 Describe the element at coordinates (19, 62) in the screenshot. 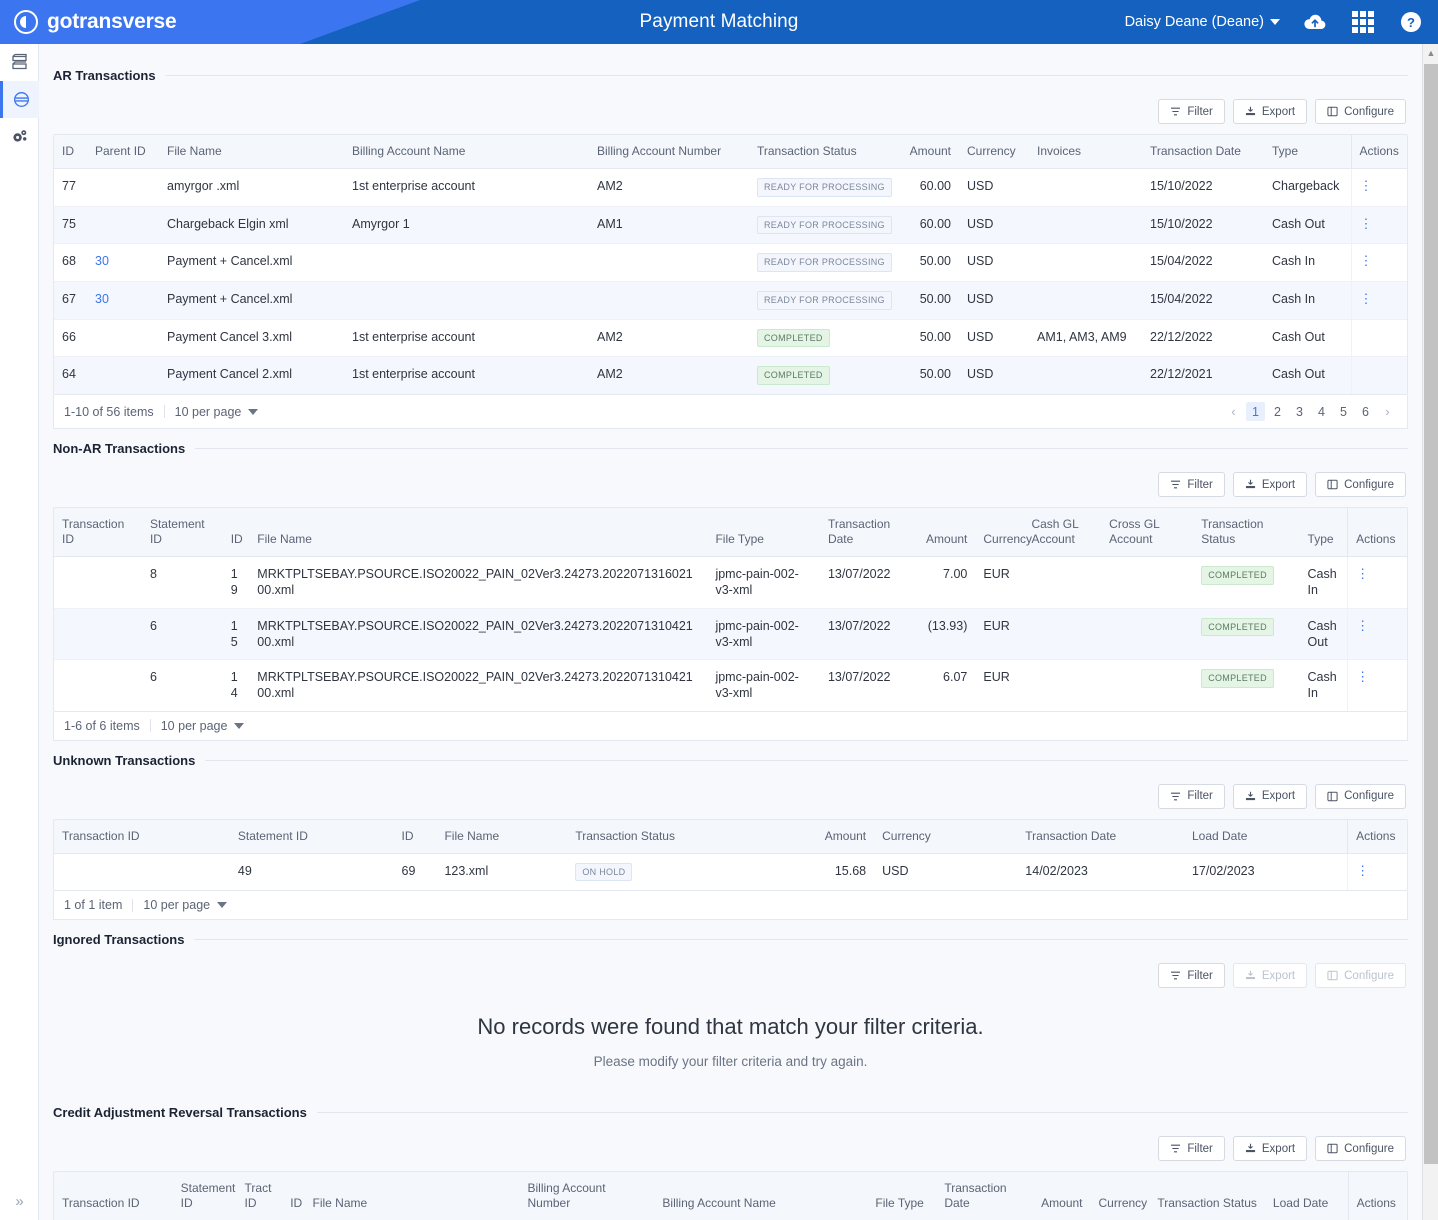

I see `sidebar-item-batches` at that location.